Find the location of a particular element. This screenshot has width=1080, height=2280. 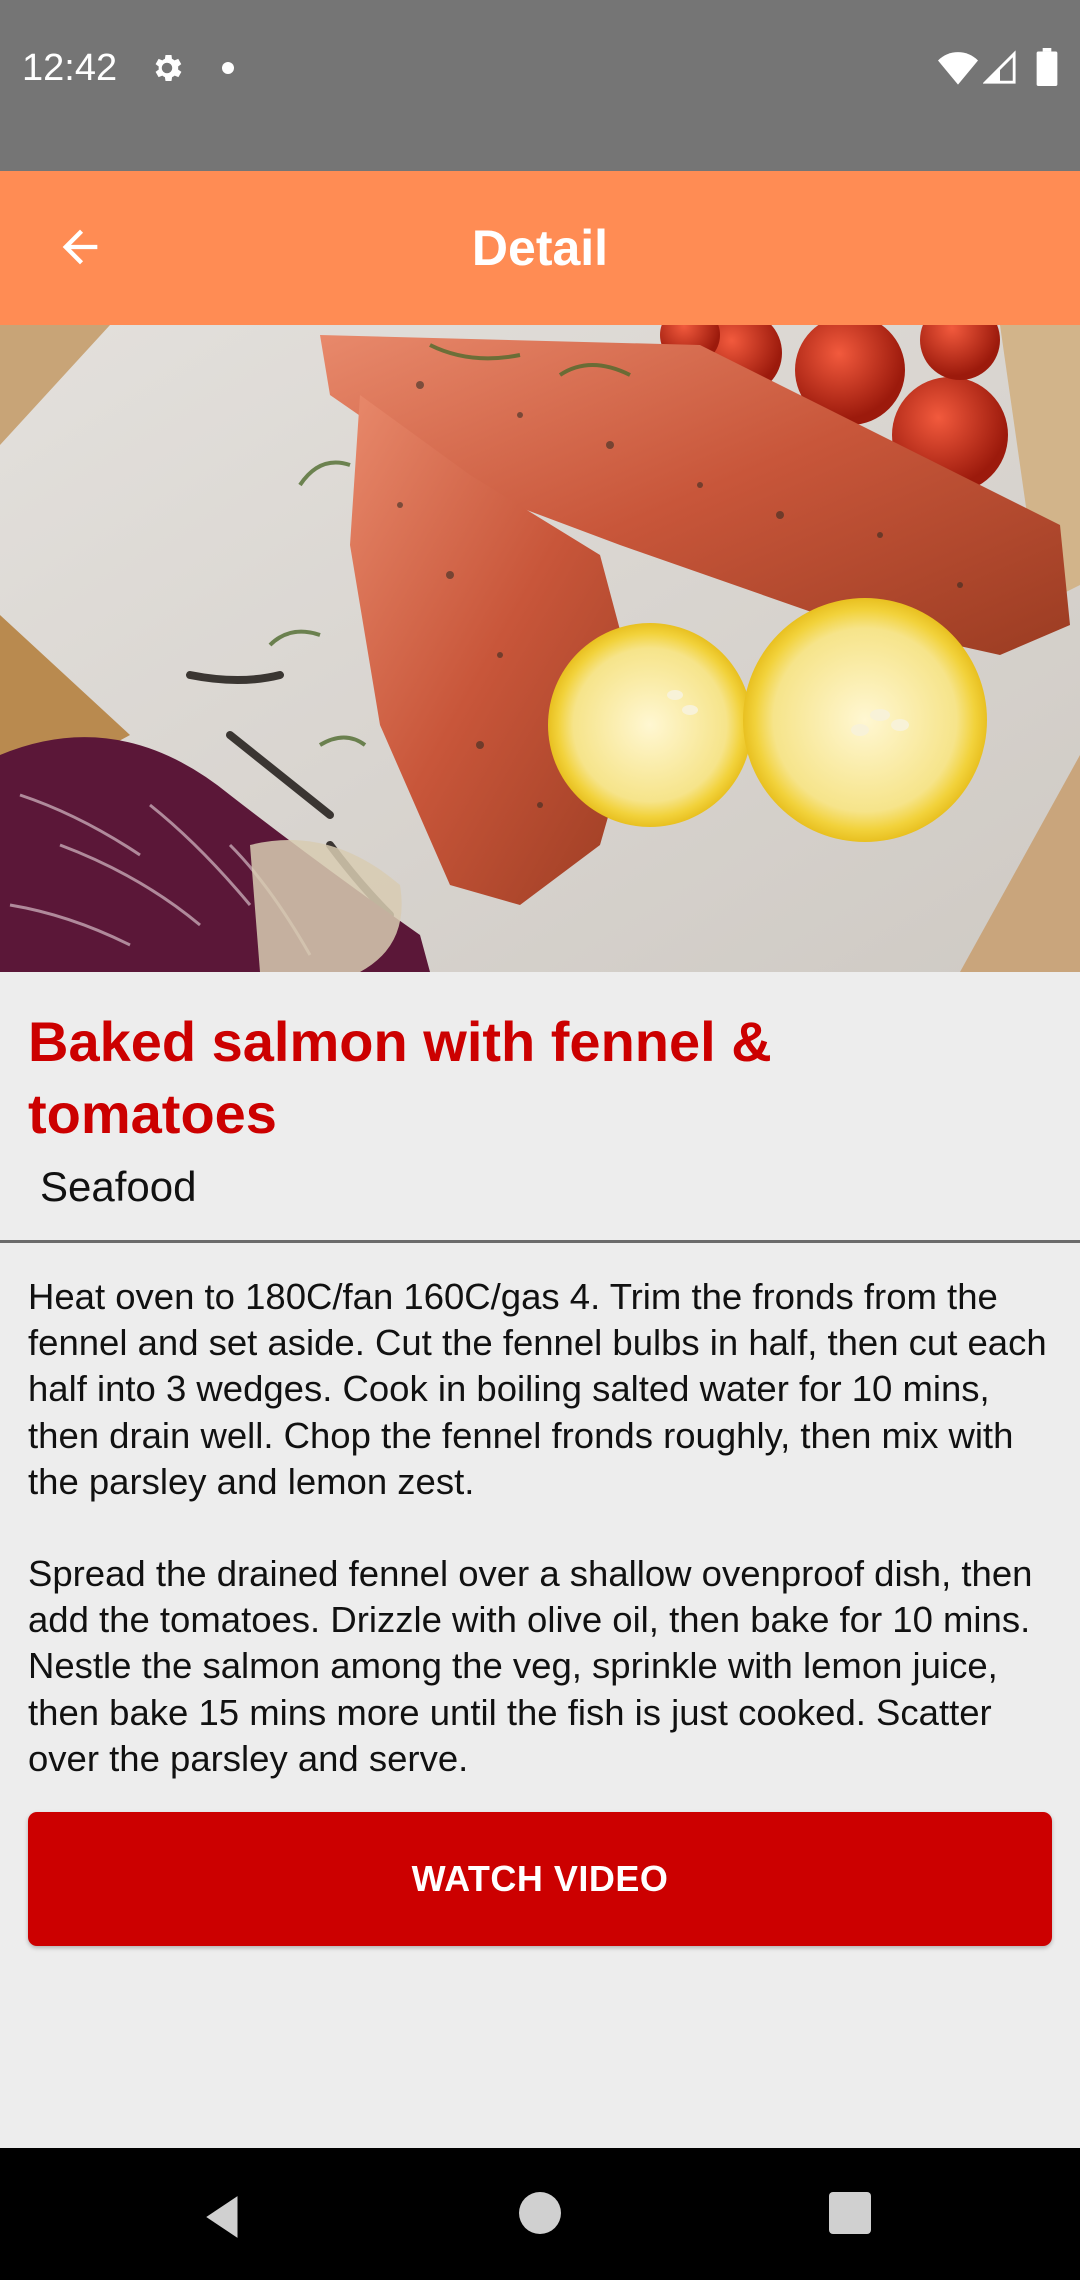

arrow-back-icon is located at coordinates (80, 247).